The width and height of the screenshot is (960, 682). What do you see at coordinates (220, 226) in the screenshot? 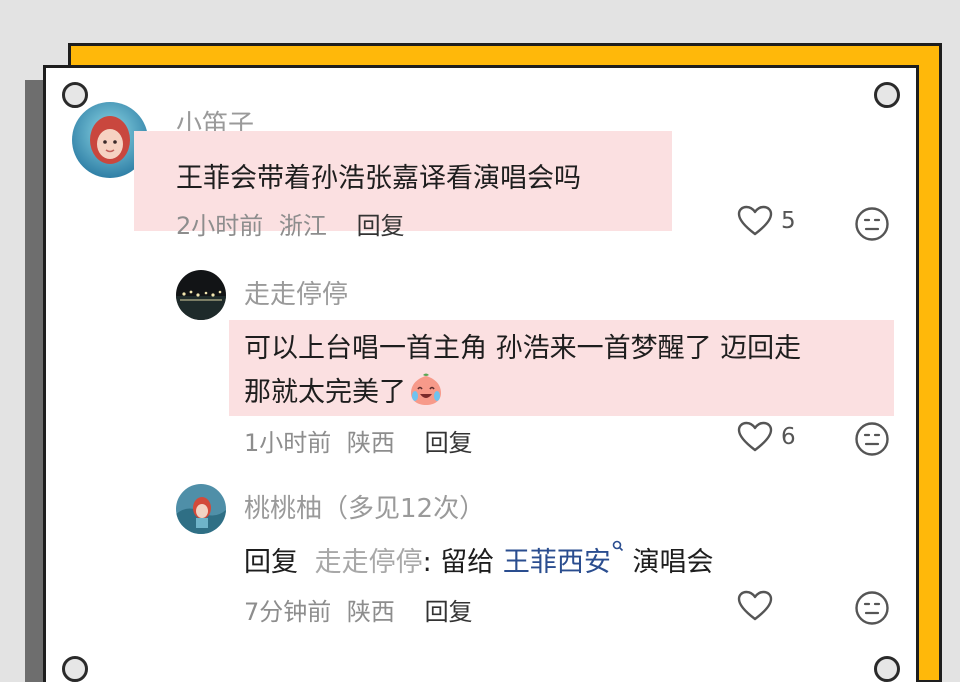
I see `comment-time: 2小时前` at bounding box center [220, 226].